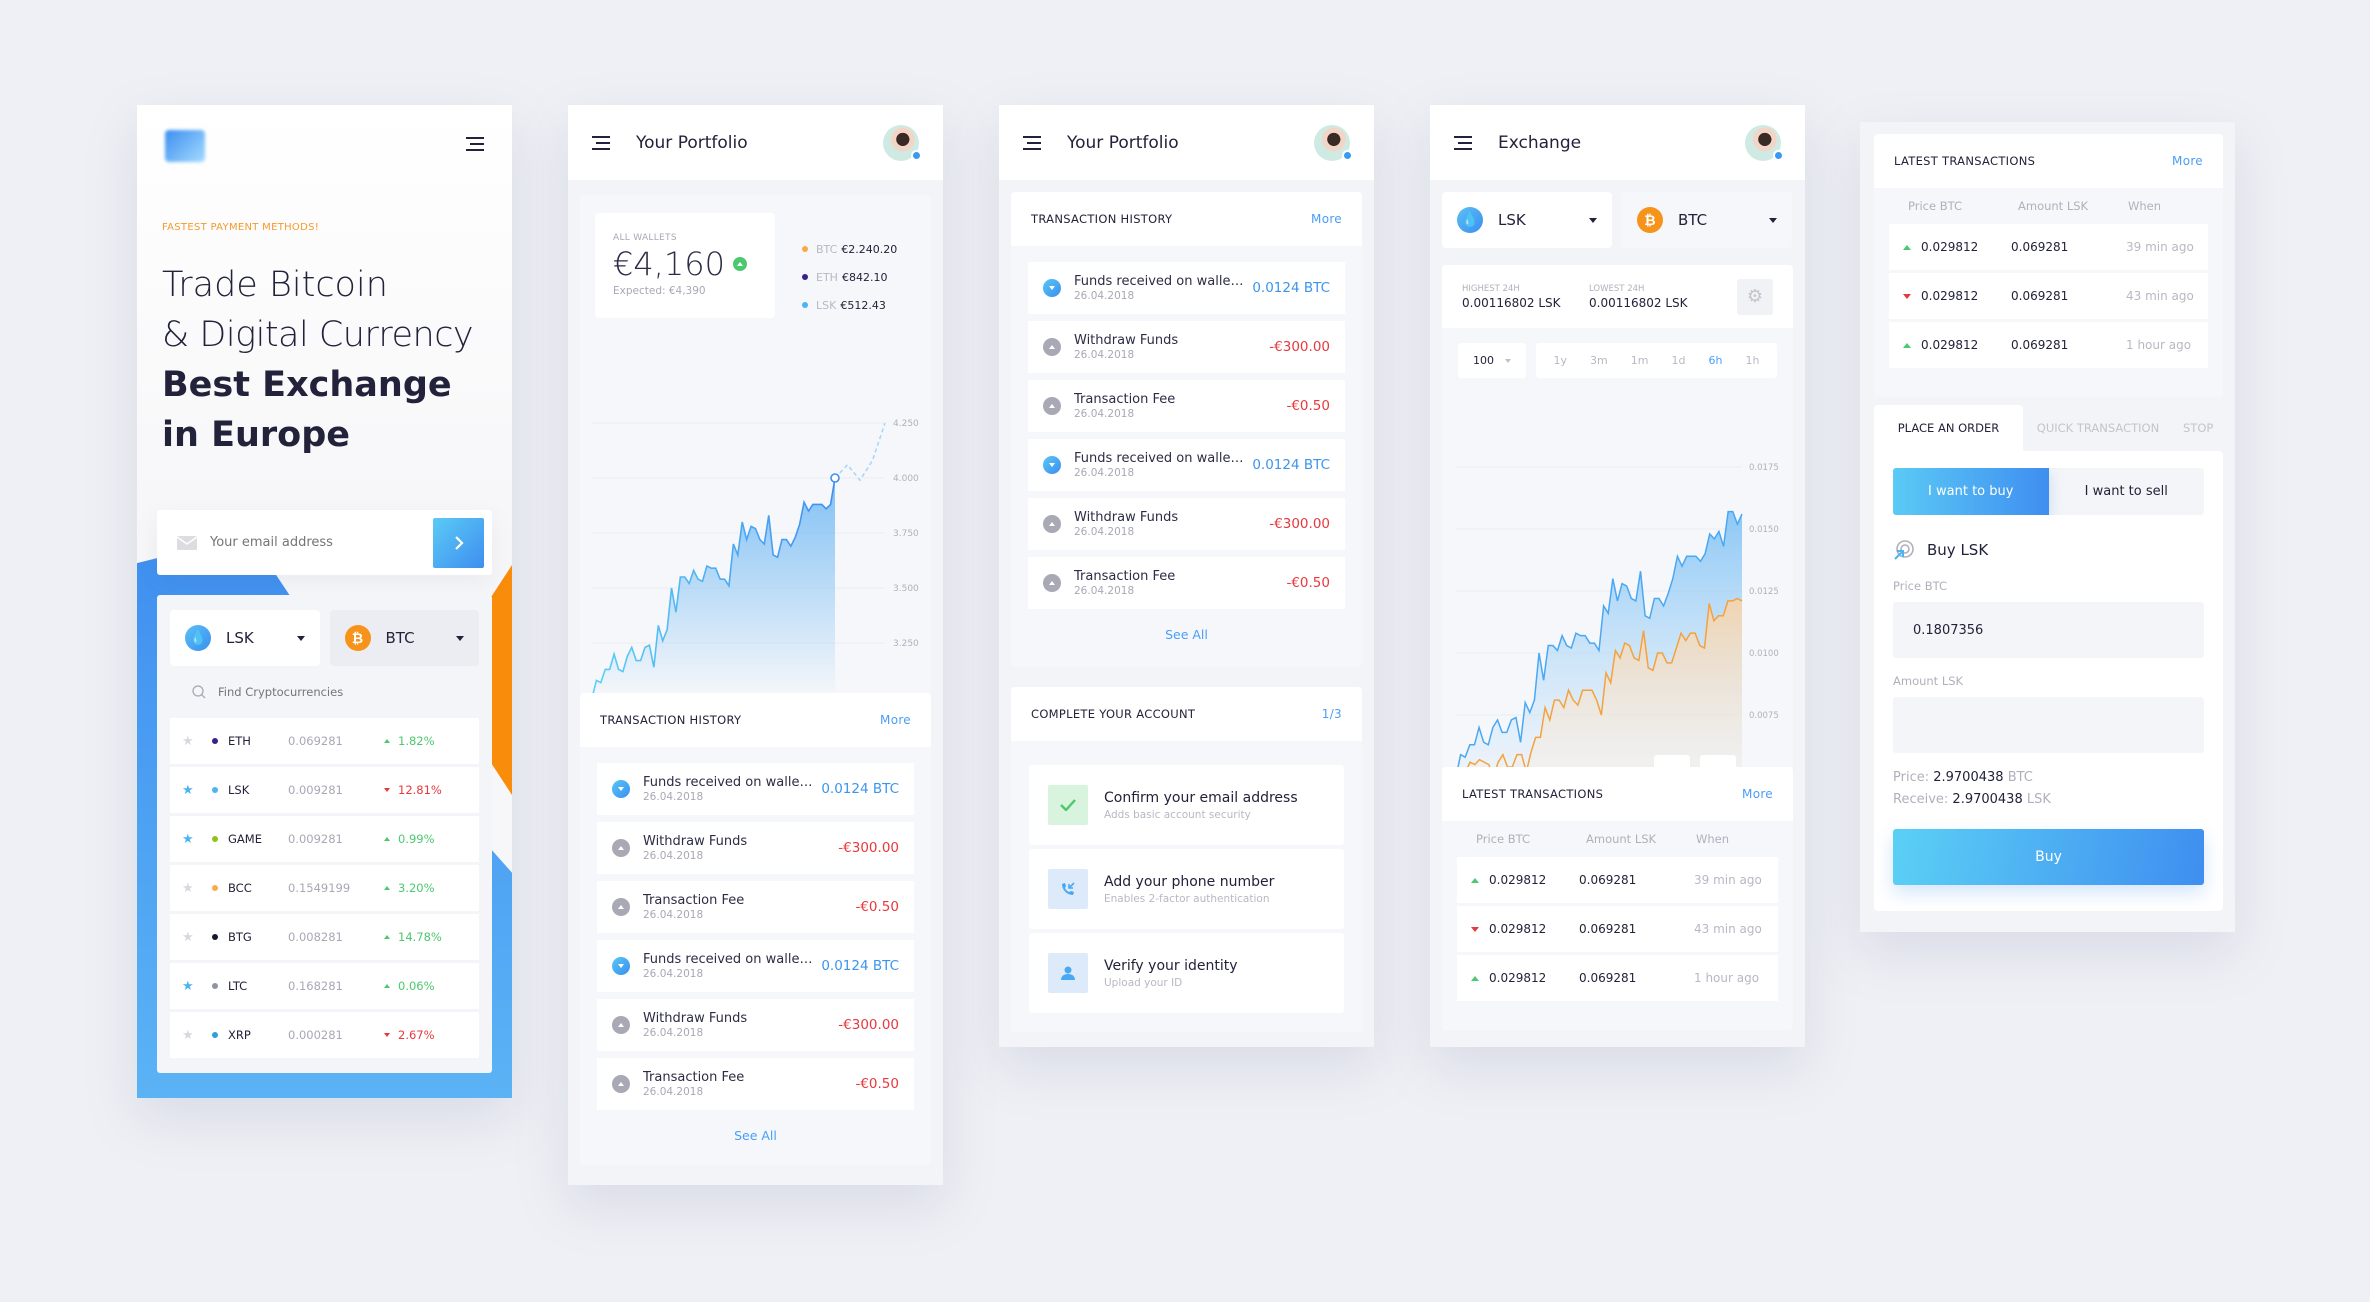  What do you see at coordinates (1189, 881) in the screenshot?
I see `step-title: Add your phone number` at bounding box center [1189, 881].